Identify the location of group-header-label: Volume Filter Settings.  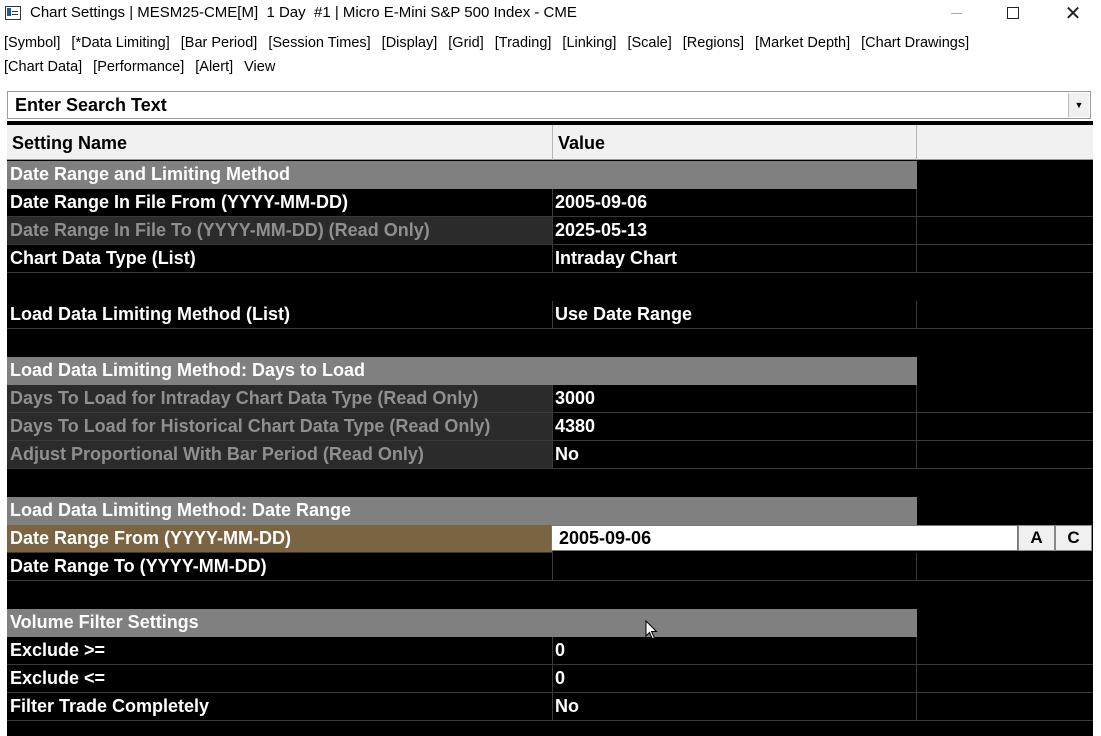
(462, 623).